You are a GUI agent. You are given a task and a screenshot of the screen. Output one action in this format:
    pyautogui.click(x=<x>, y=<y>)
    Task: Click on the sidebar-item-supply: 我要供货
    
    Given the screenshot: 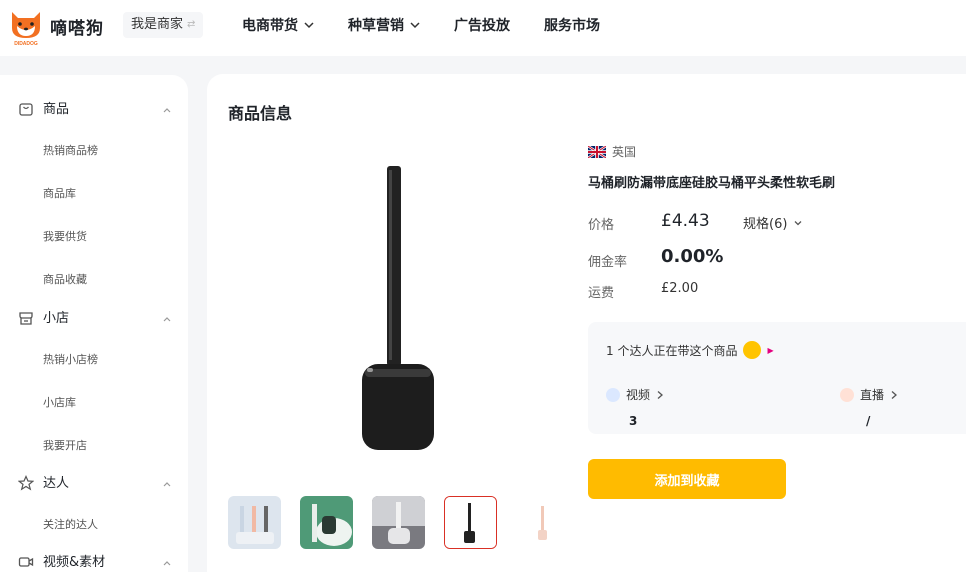 What is the action you would take?
    pyautogui.click(x=65, y=236)
    